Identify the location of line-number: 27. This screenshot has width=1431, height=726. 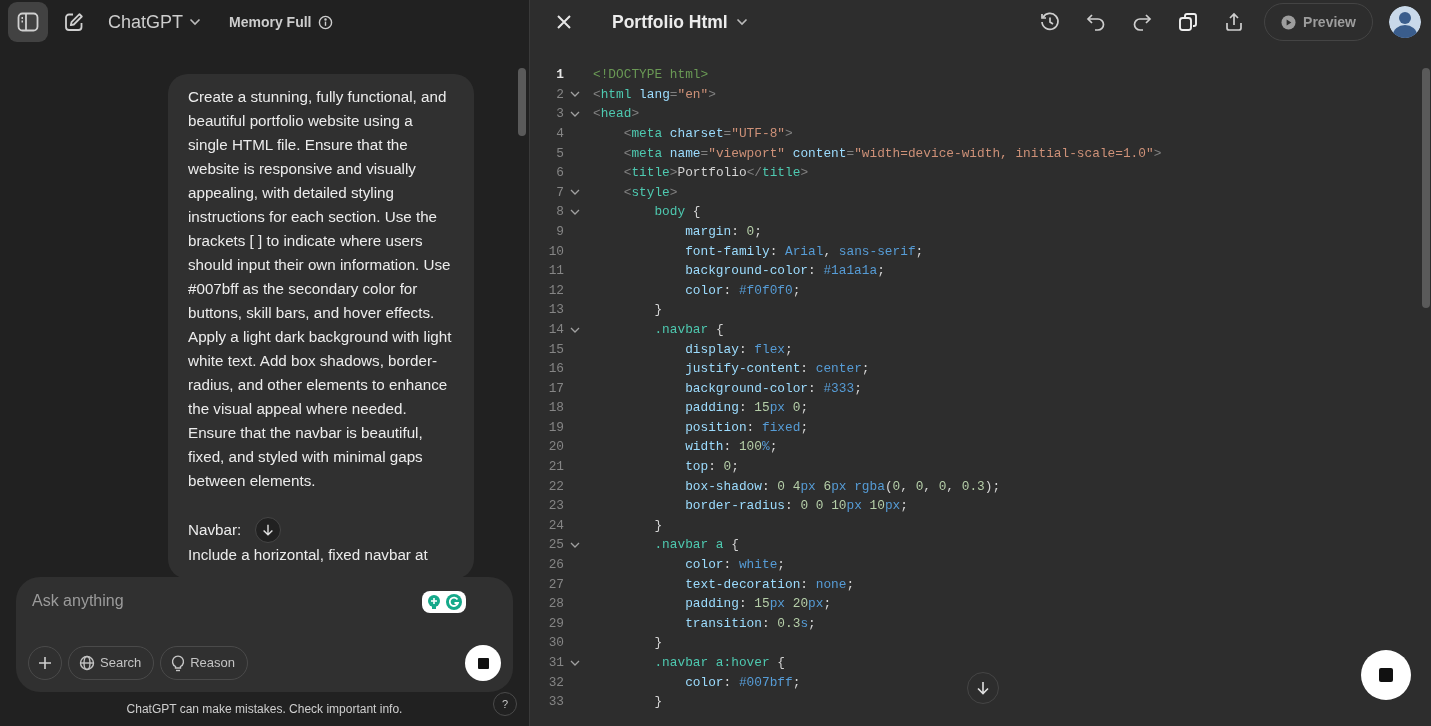
(555, 584).